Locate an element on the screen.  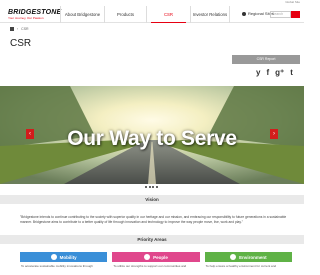
home-icon is located at coordinates (12, 29).